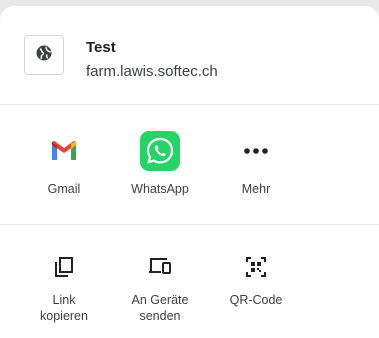 This screenshot has width=379, height=338. I want to click on qr-code-icon, so click(256, 267).